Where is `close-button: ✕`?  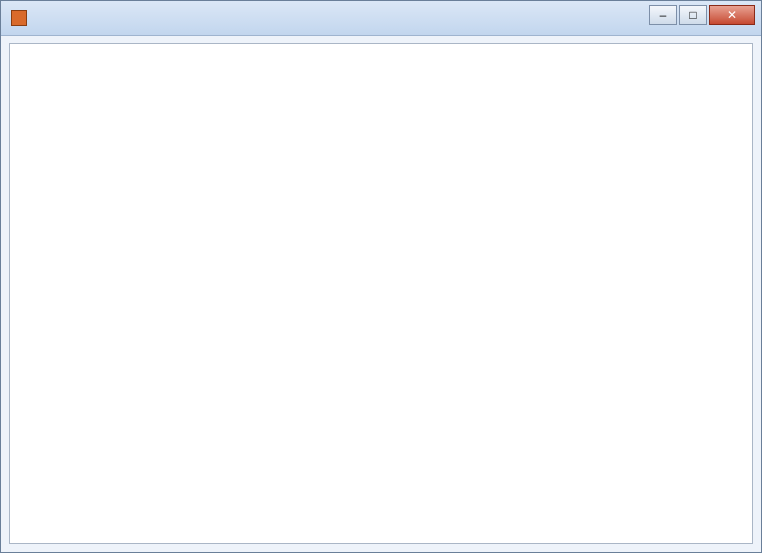 close-button: ✕ is located at coordinates (732, 15).